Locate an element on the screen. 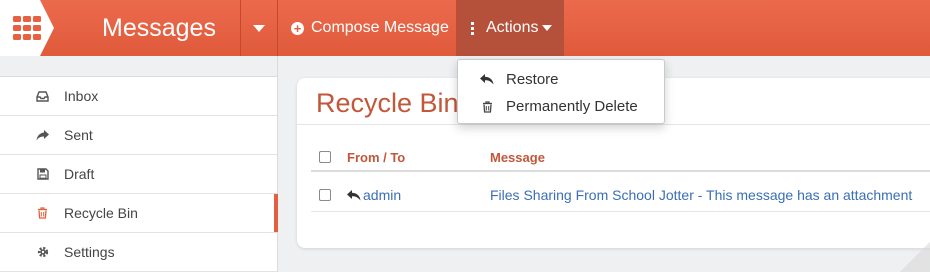  actions-button: Actions is located at coordinates (510, 28).